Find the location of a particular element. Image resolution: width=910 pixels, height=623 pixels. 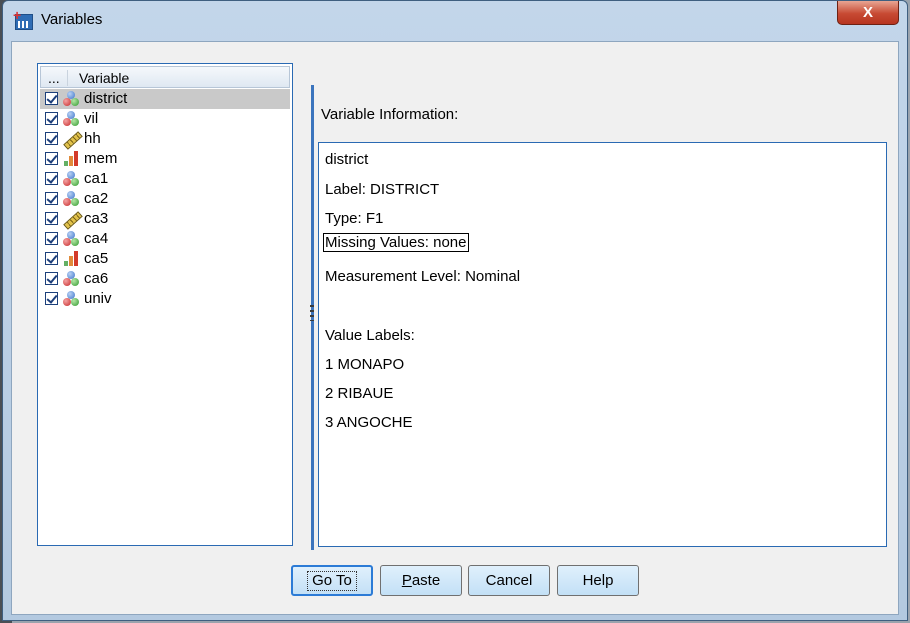

list-header: ... Variable is located at coordinates (165, 77).